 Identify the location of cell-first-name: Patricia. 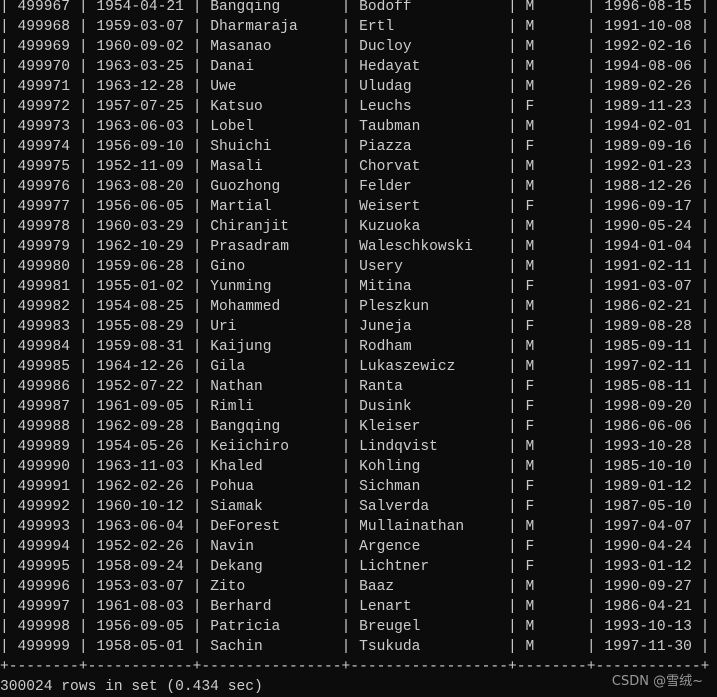
(271, 627).